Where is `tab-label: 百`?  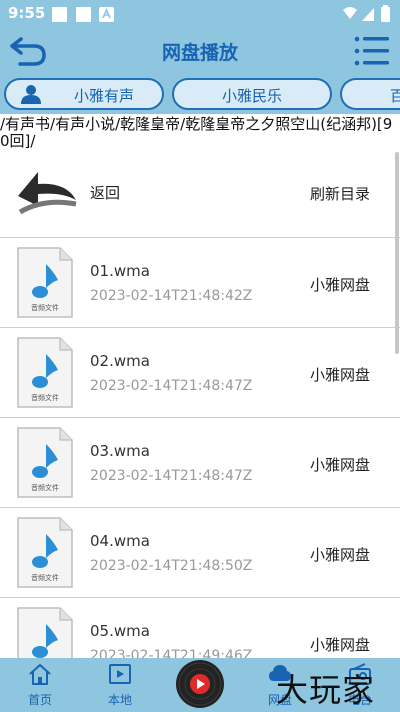
tab-label: 百 is located at coordinates (395, 96).